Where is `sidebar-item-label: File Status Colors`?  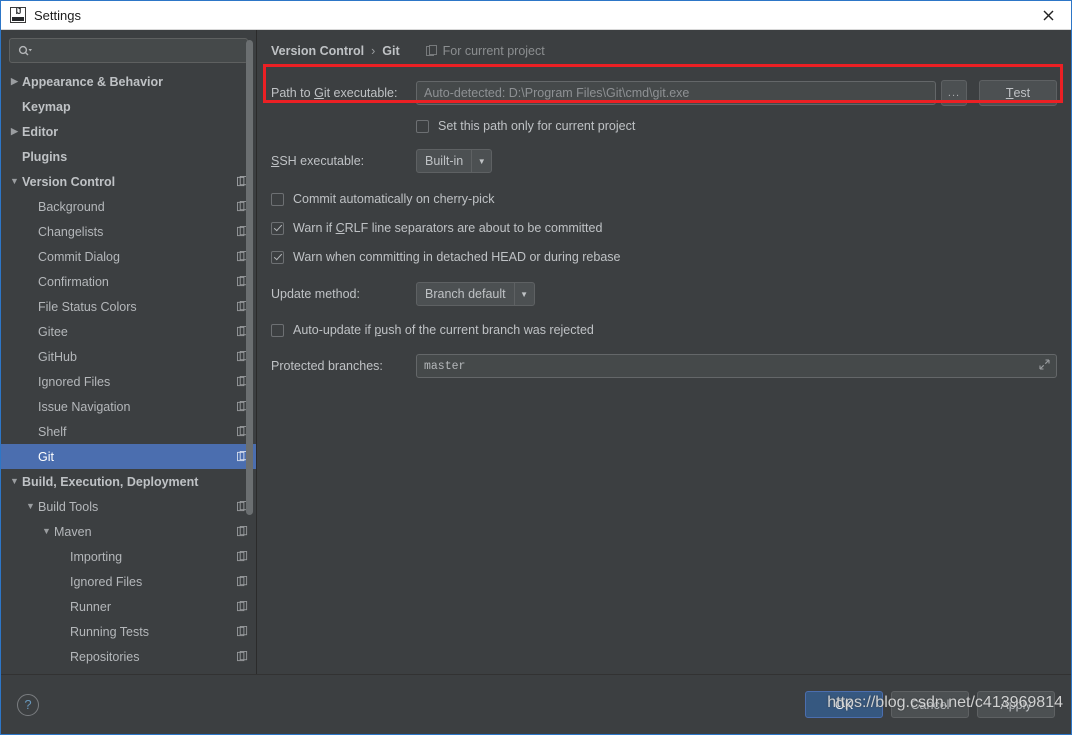
sidebar-item-label: File Status Colors is located at coordinates (87, 306).